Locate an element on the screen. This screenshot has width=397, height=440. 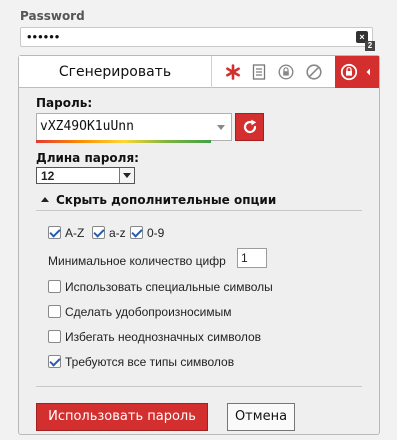
checkbox-special is located at coordinates (54, 287).